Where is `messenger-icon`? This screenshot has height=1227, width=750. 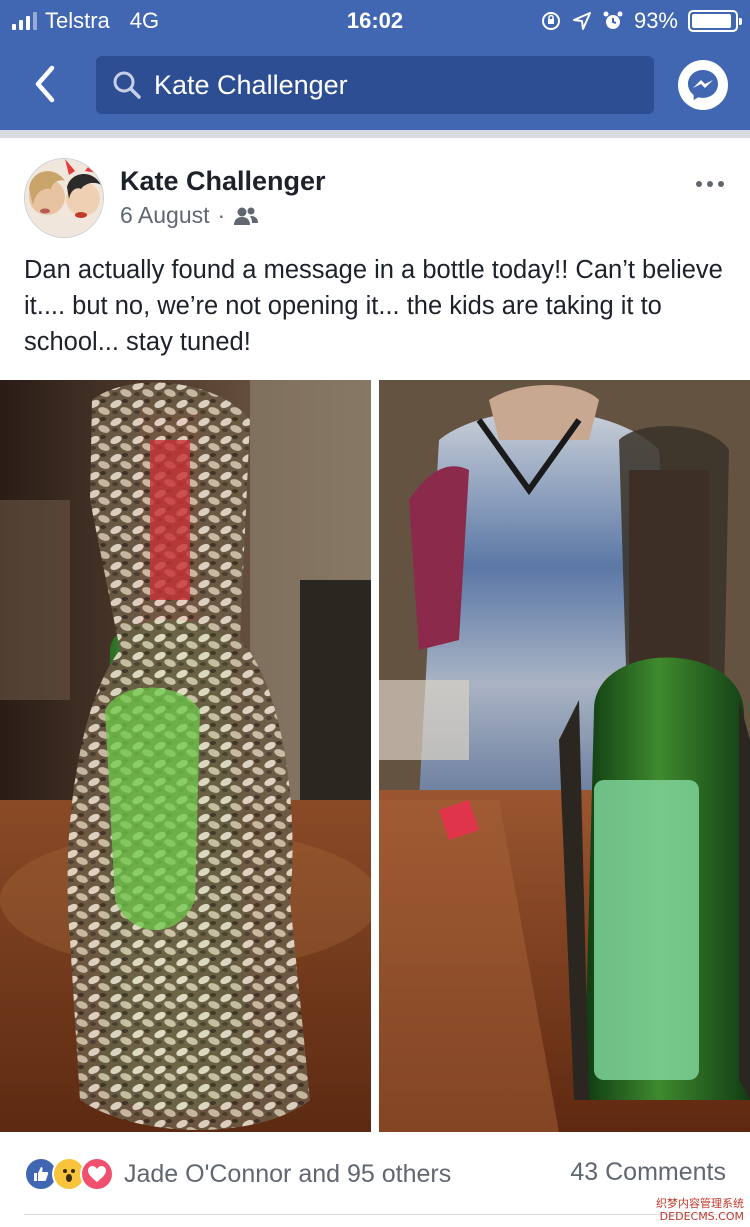
messenger-icon is located at coordinates (703, 85).